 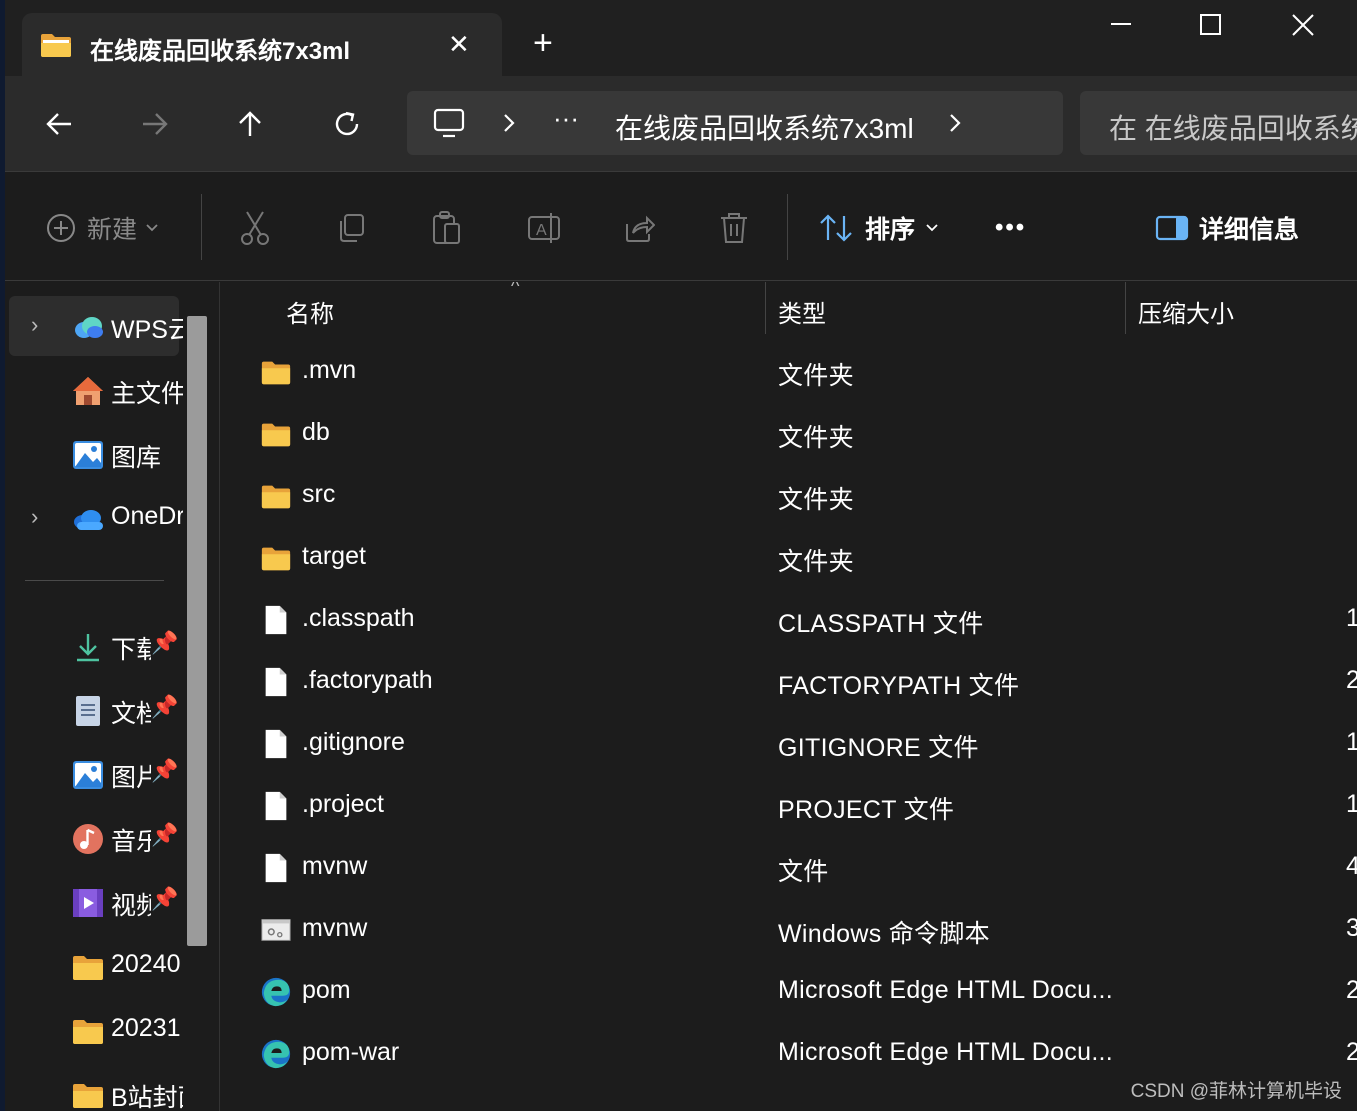 I want to click on file-row: .gitignore GITIGNORE 文件 1, so click(x=788, y=745).